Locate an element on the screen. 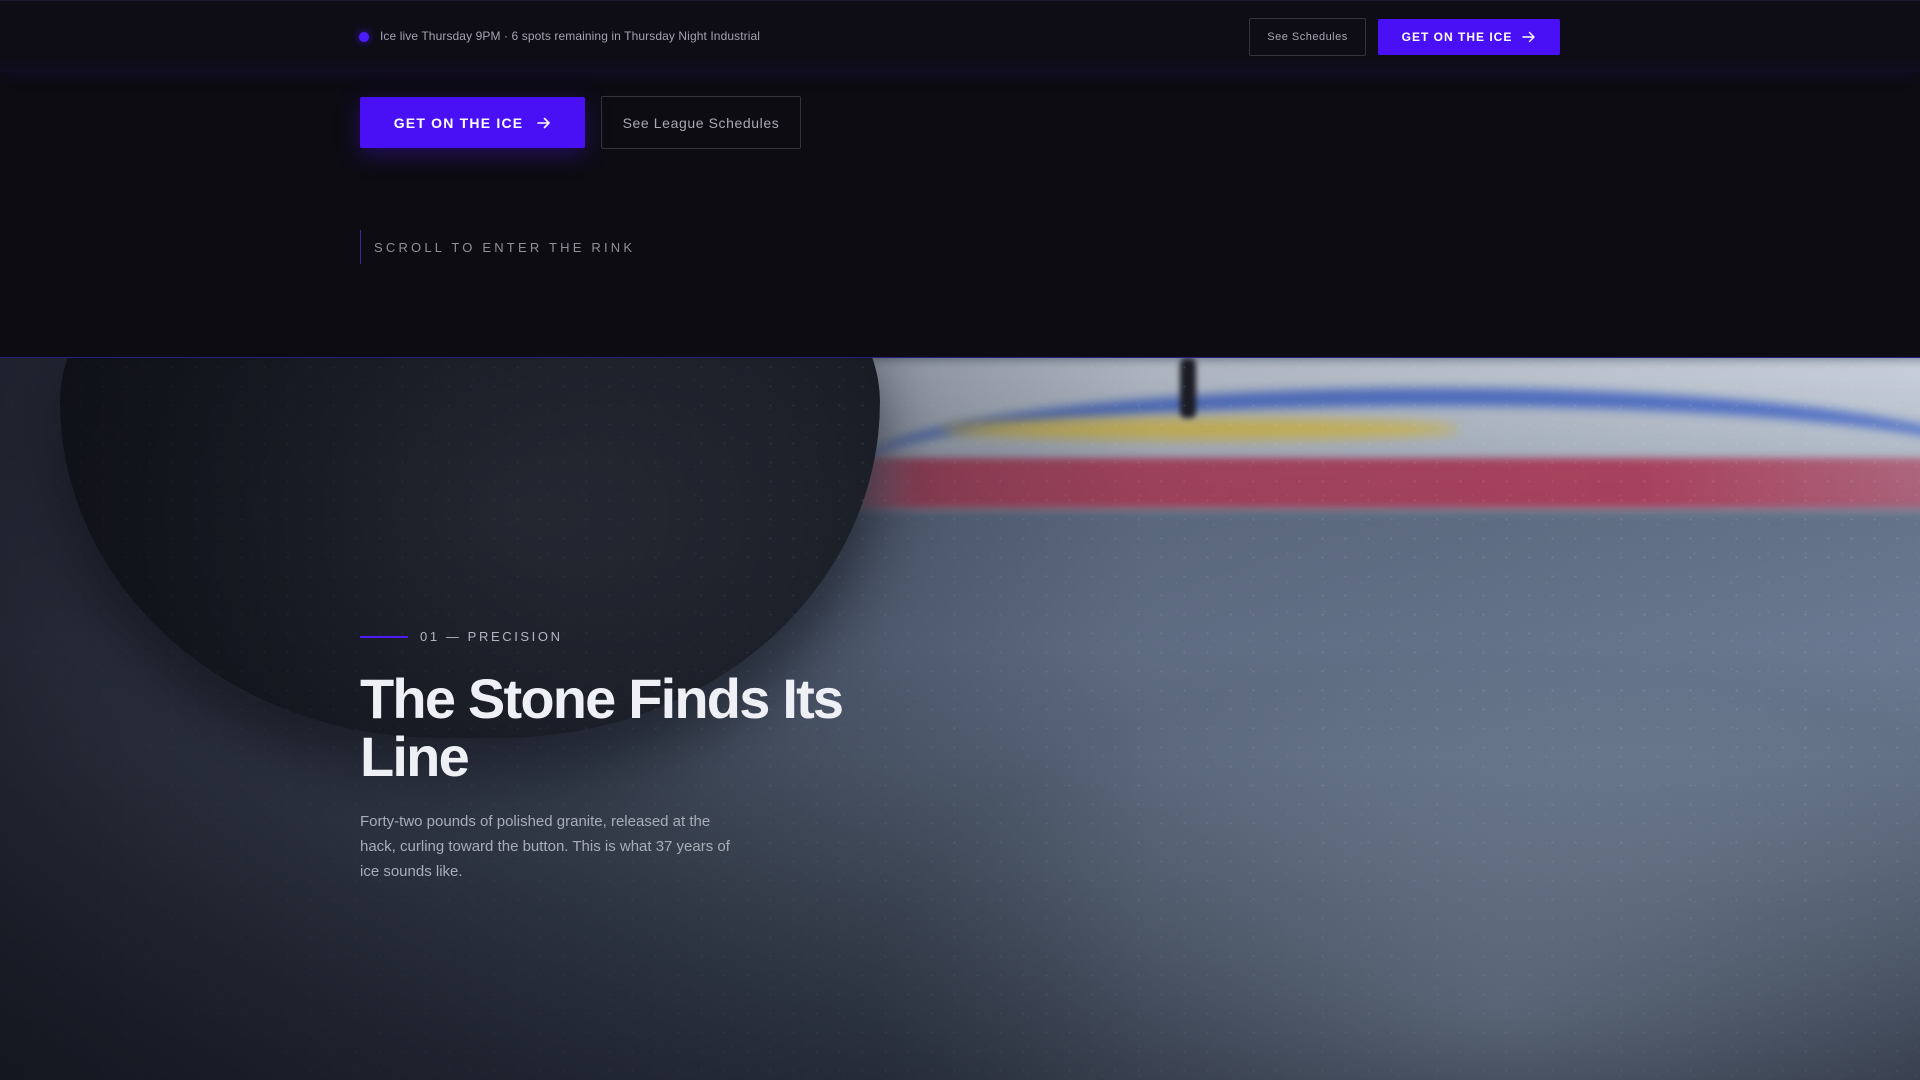 This screenshot has width=1920, height=1080. get-on-the-ice-hero-button: GET ON THE ICE is located at coordinates (472, 122).